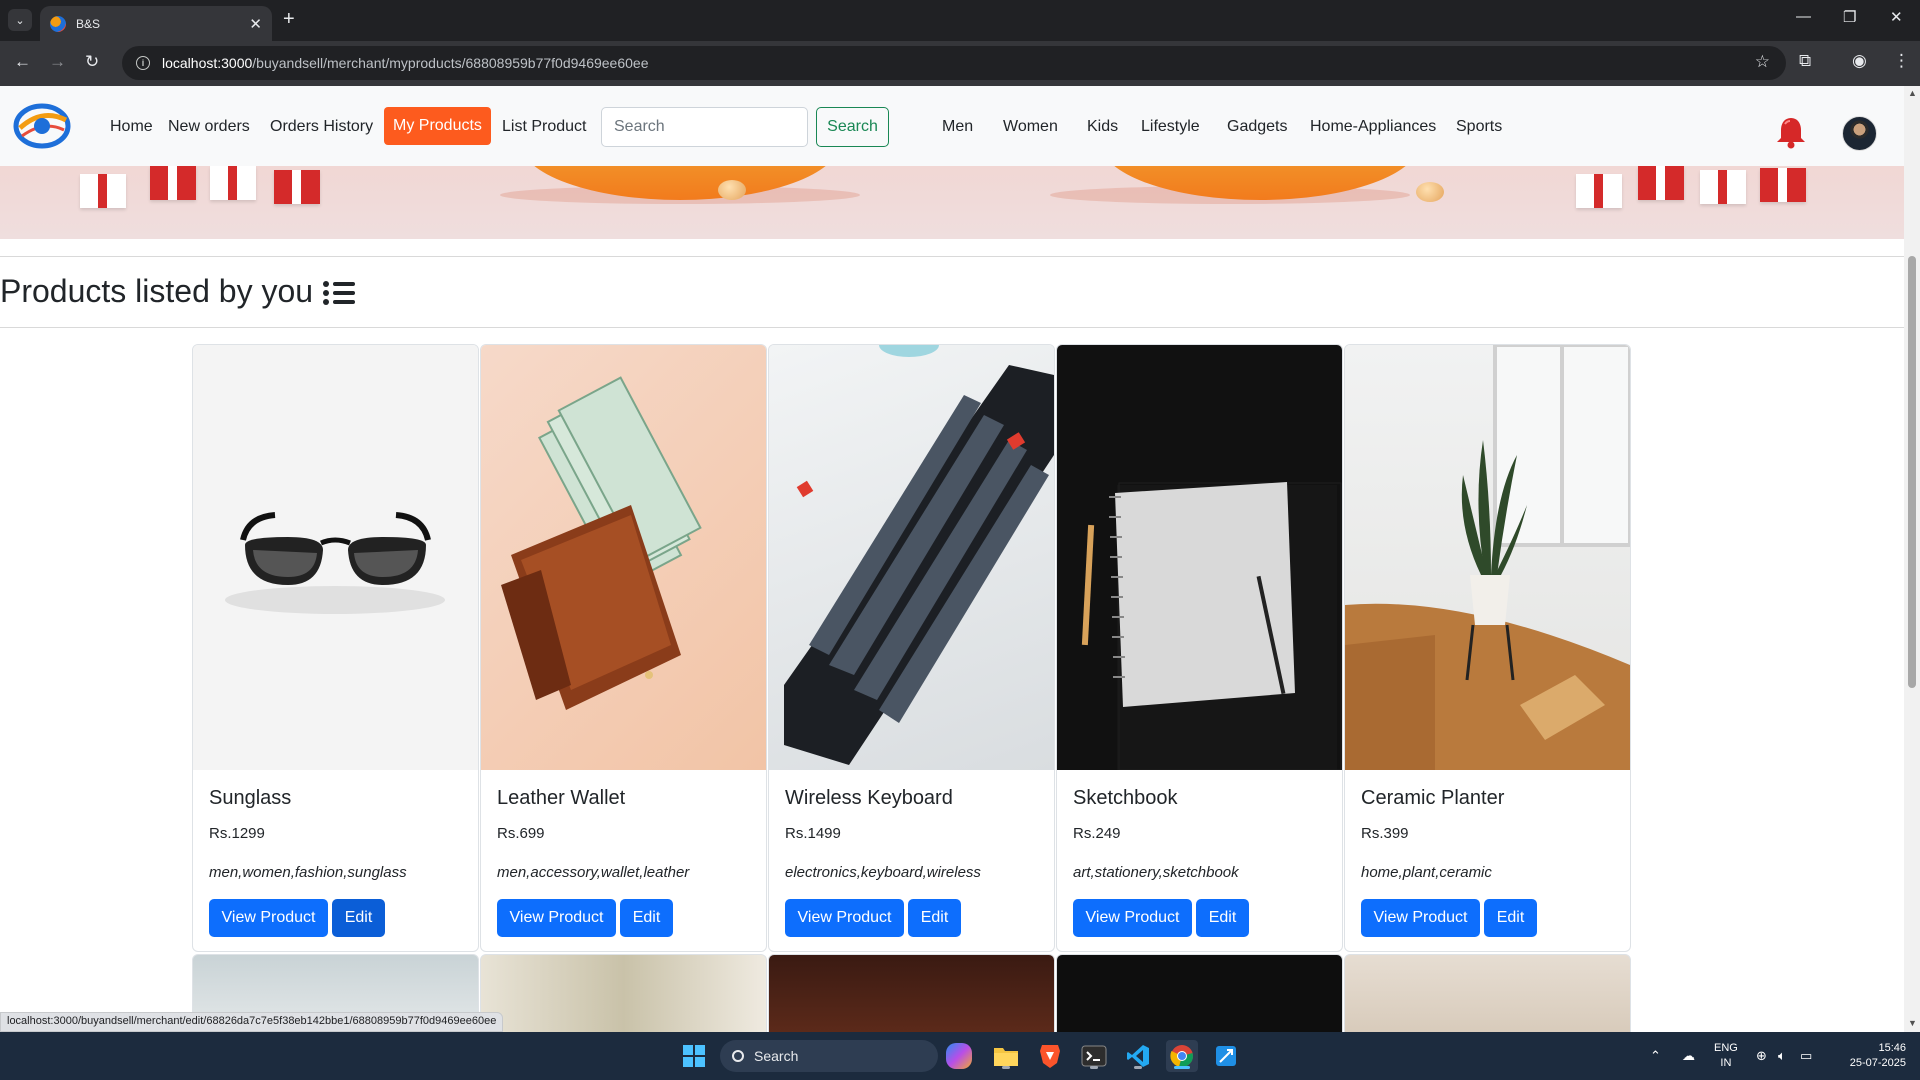  I want to click on product-image-sketchbook, so click(1199, 557).